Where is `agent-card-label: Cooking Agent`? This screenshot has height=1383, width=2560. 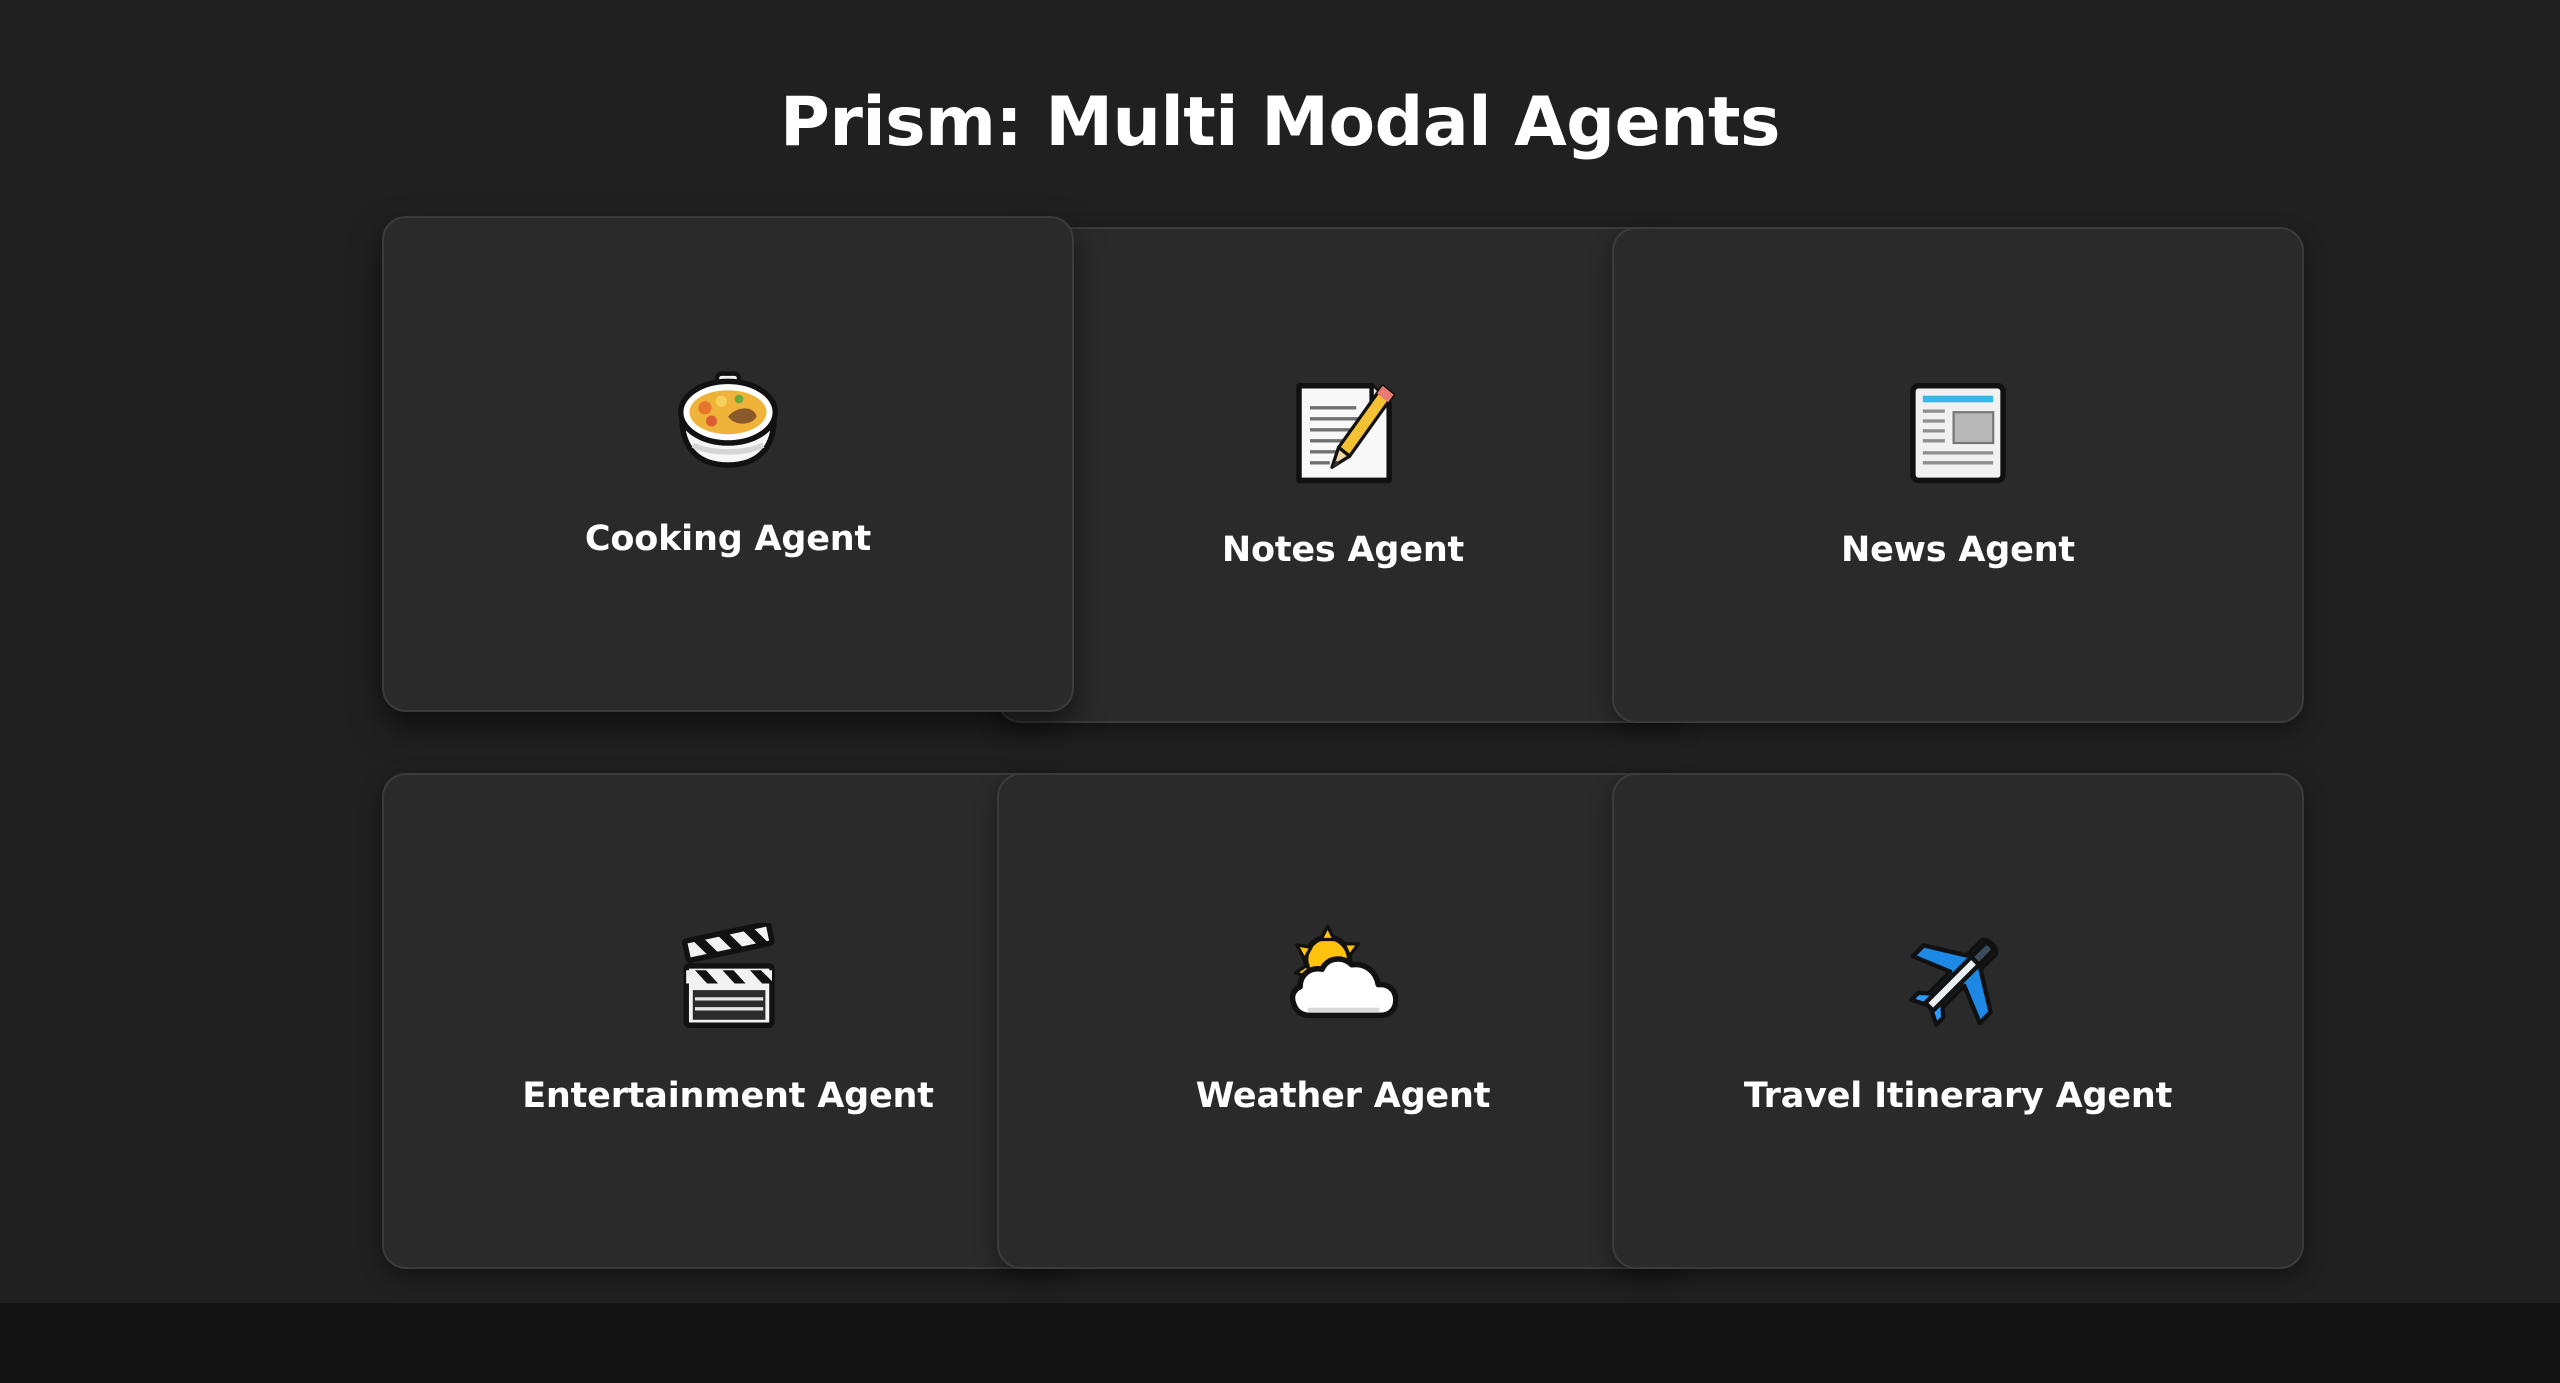 agent-card-label: Cooking Agent is located at coordinates (728, 539).